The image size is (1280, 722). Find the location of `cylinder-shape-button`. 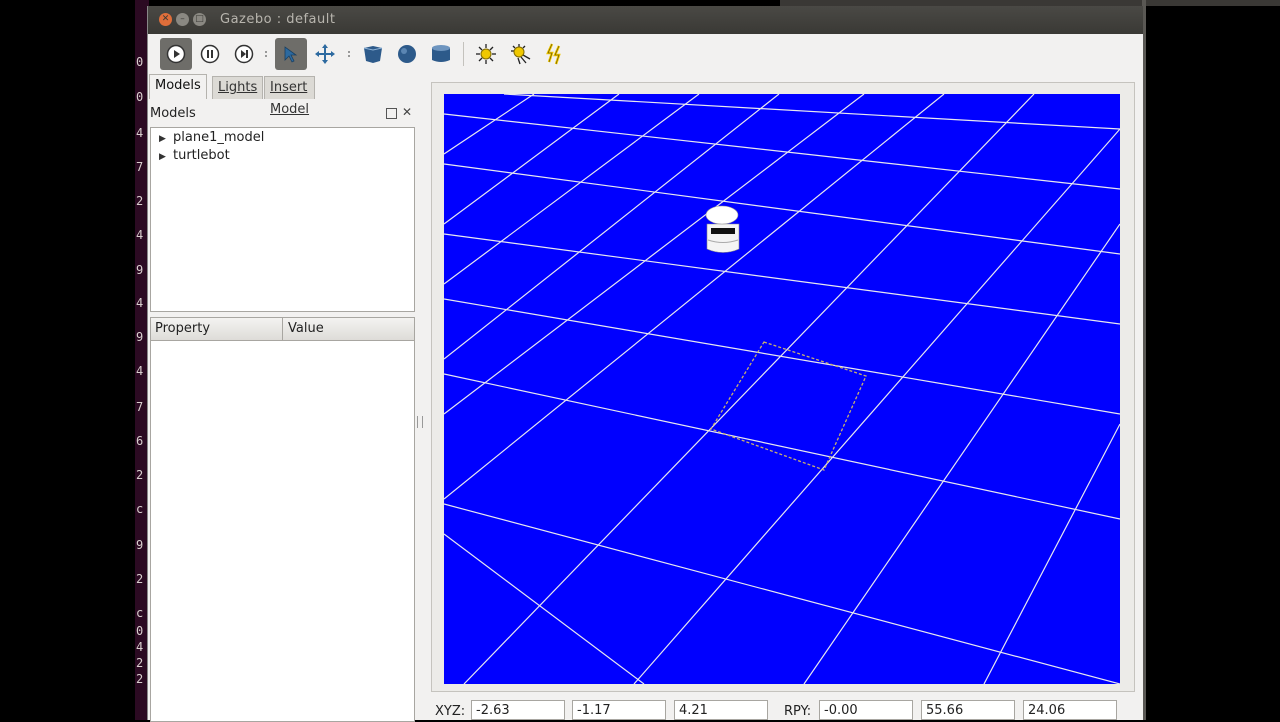

cylinder-shape-button is located at coordinates (441, 54).